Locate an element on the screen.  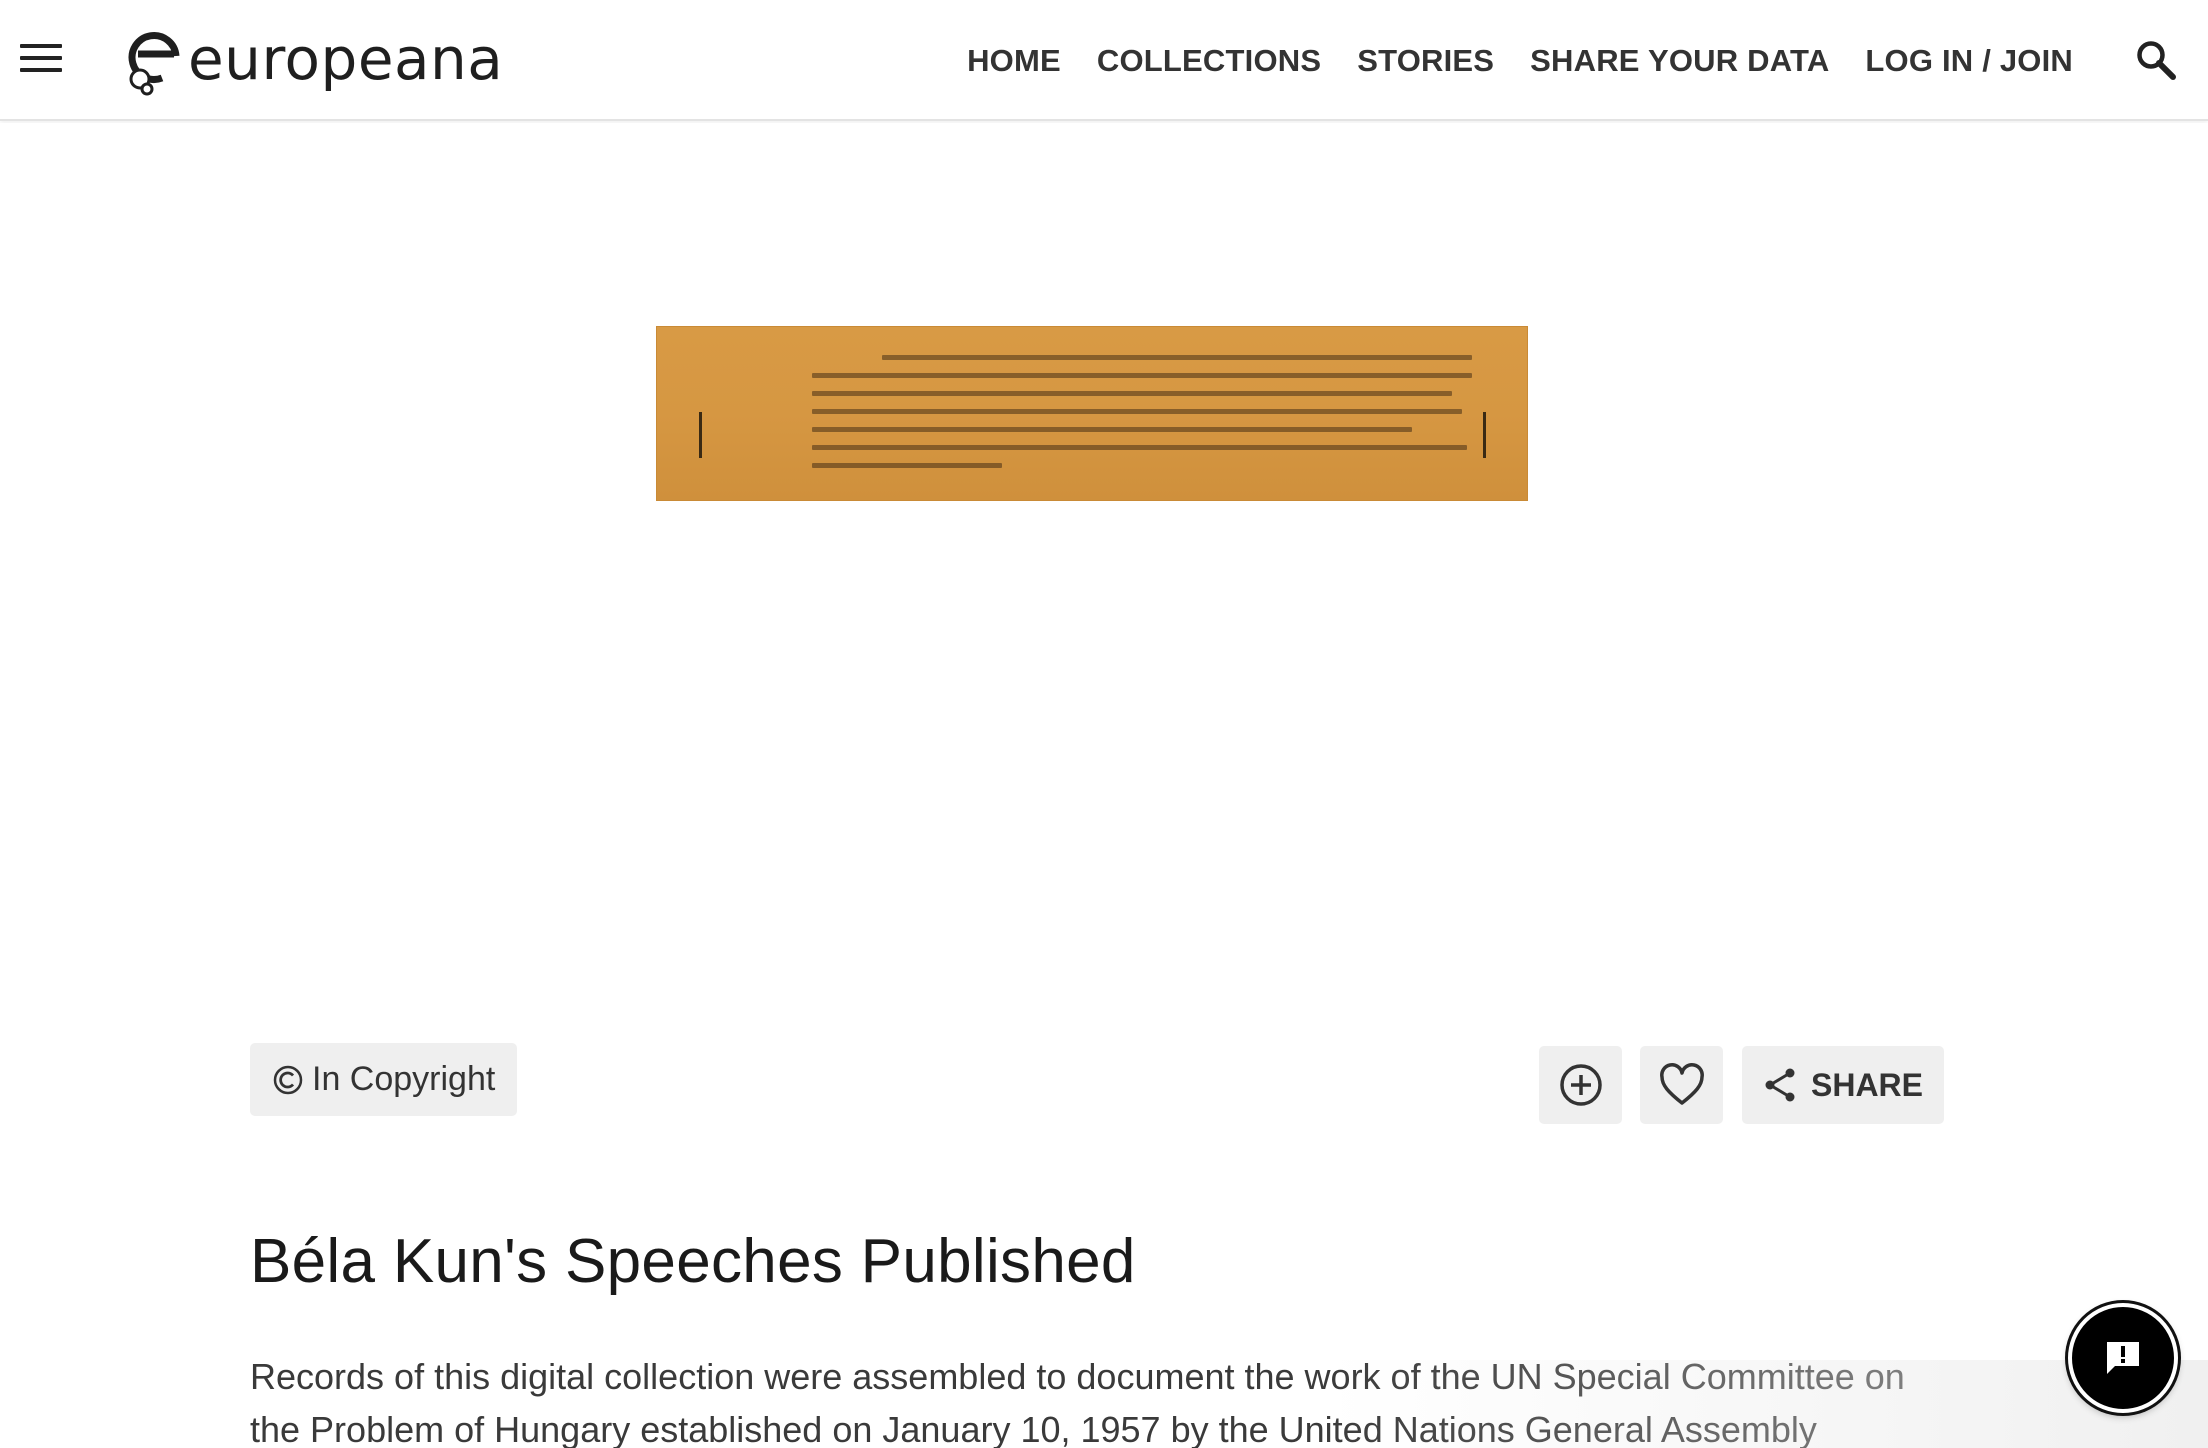
heart-icon is located at coordinates (1681, 1084).